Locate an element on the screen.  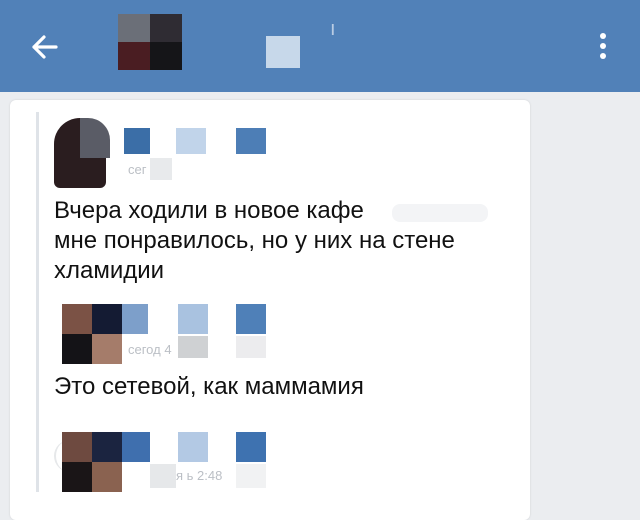
redacted-text is located at coordinates (440, 213).